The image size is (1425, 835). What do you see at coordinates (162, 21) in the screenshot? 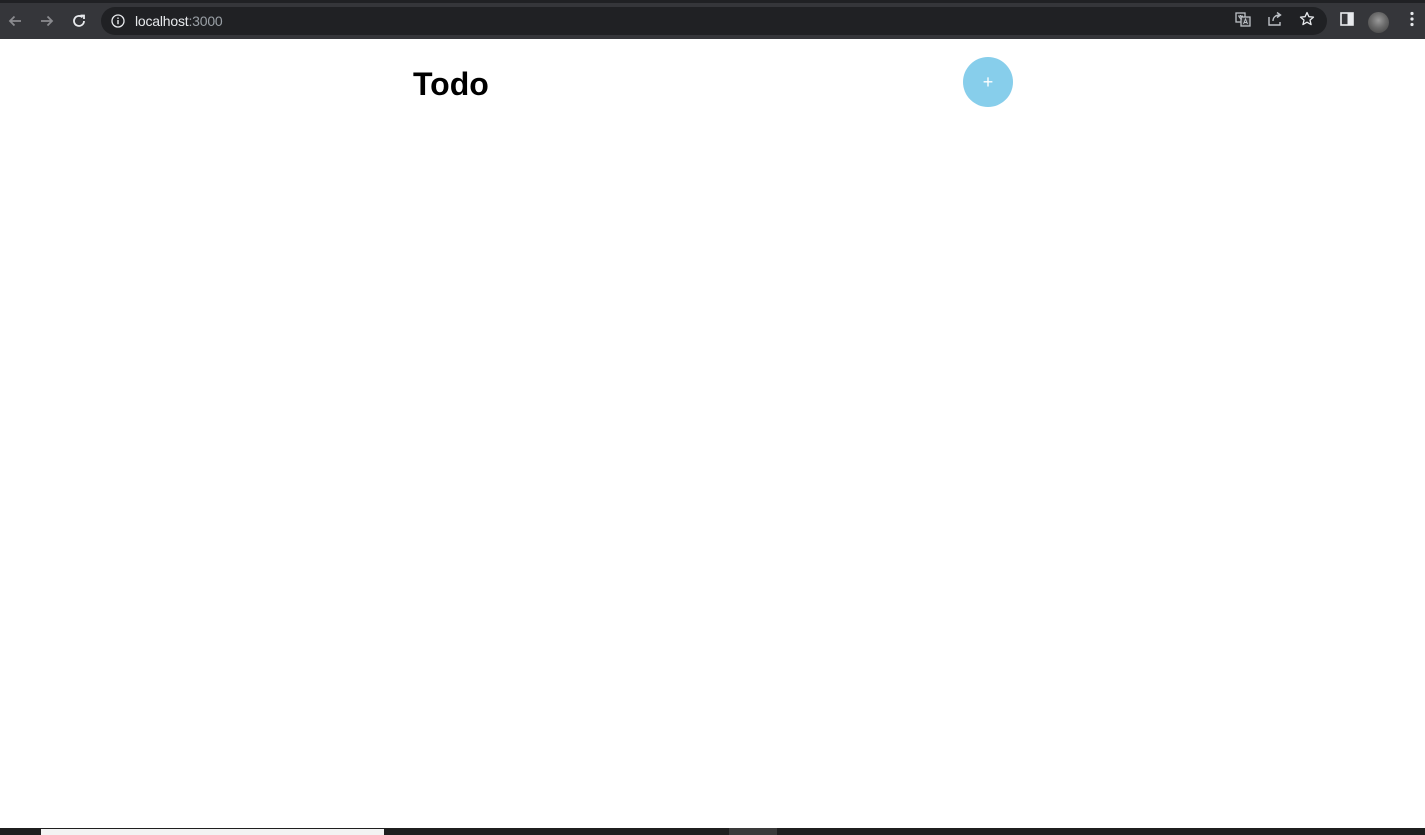
I see `url-host: localhost` at bounding box center [162, 21].